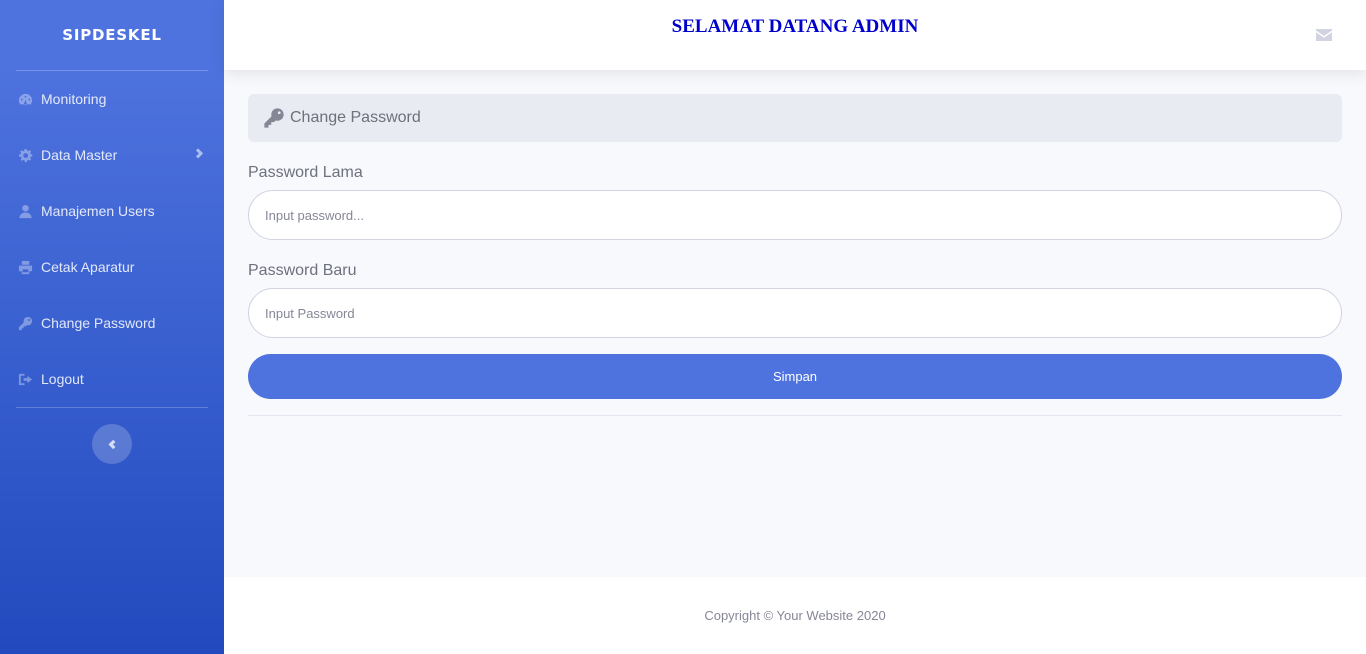  I want to click on tachometer-icon, so click(25, 99).